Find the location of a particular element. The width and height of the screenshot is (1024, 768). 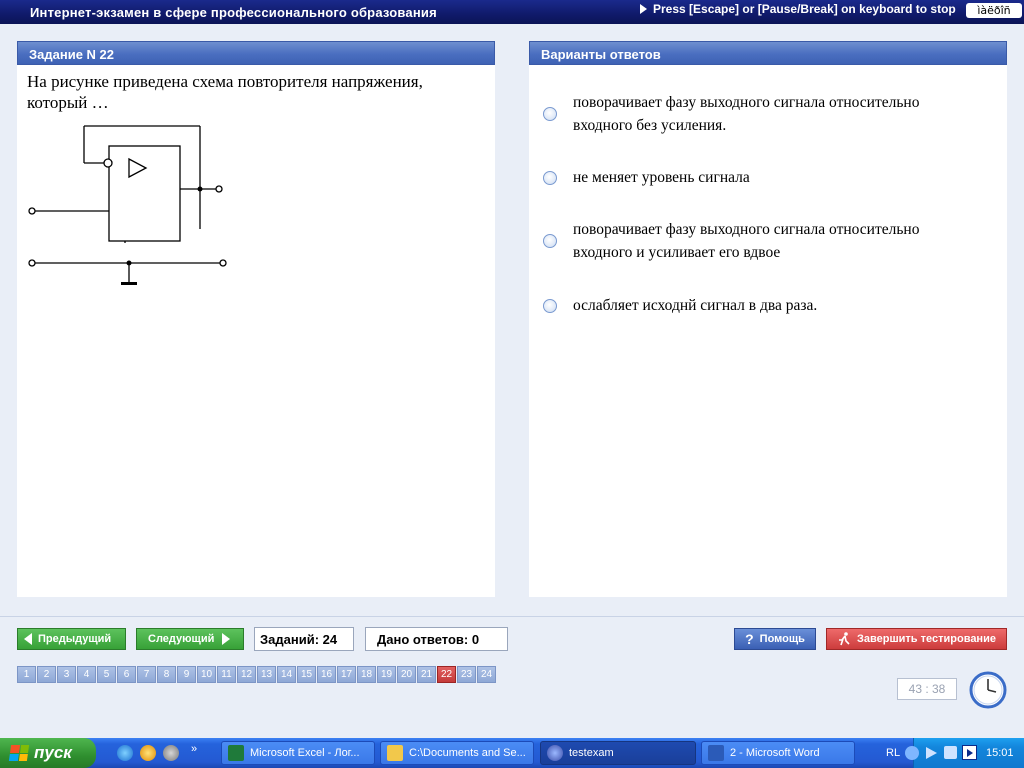

page-button: 14 is located at coordinates (286, 674).